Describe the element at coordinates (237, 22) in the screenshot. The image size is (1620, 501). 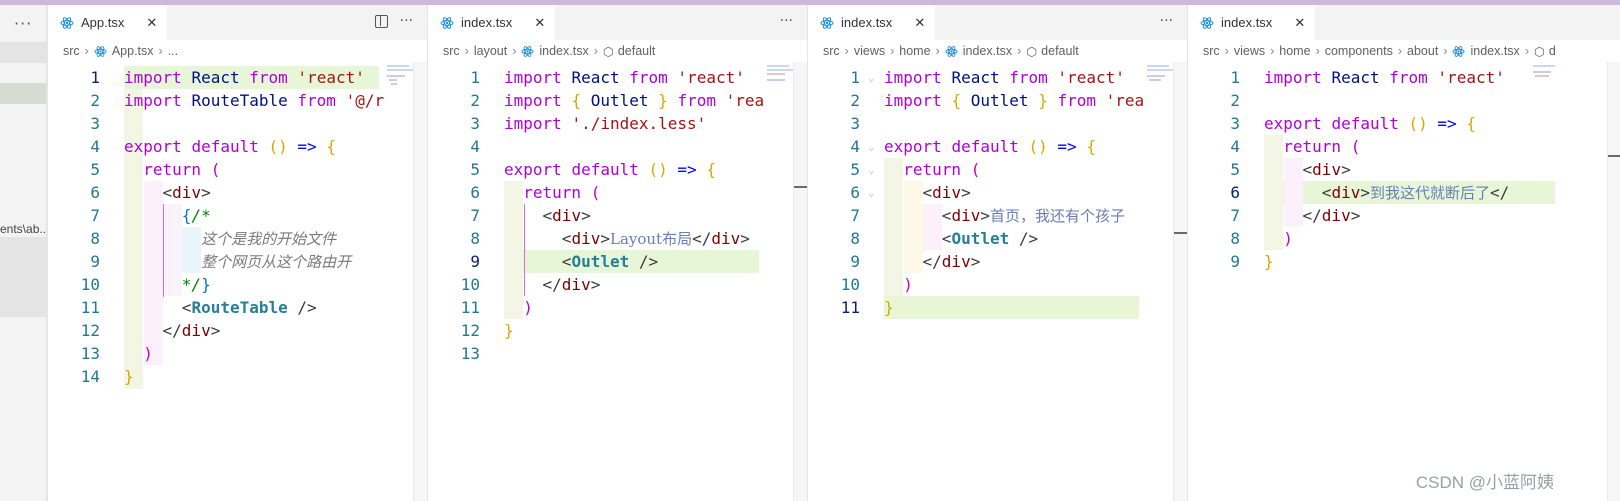
I see `tab-bar: App.tsx ✕ ···` at that location.